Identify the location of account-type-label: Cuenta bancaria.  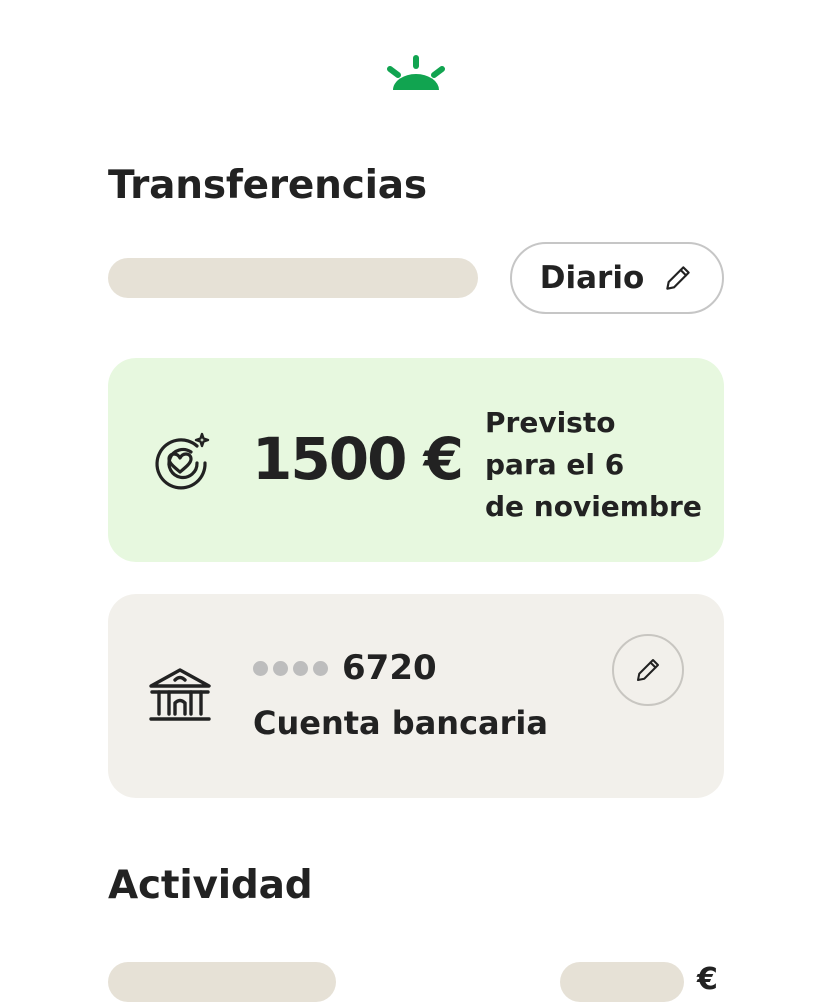
(400, 723).